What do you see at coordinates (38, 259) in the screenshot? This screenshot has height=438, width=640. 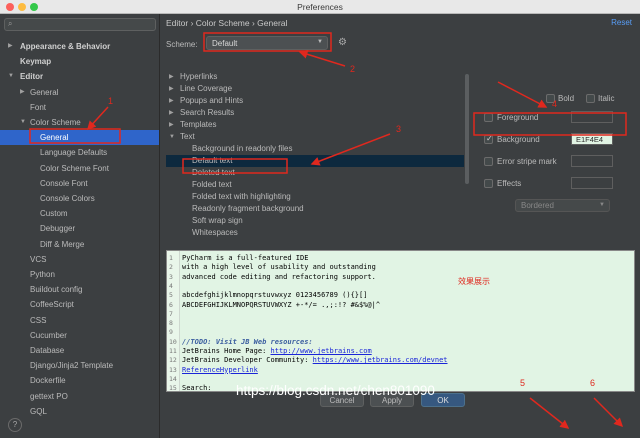 I see `sidebar-item-label: VCS` at bounding box center [38, 259].